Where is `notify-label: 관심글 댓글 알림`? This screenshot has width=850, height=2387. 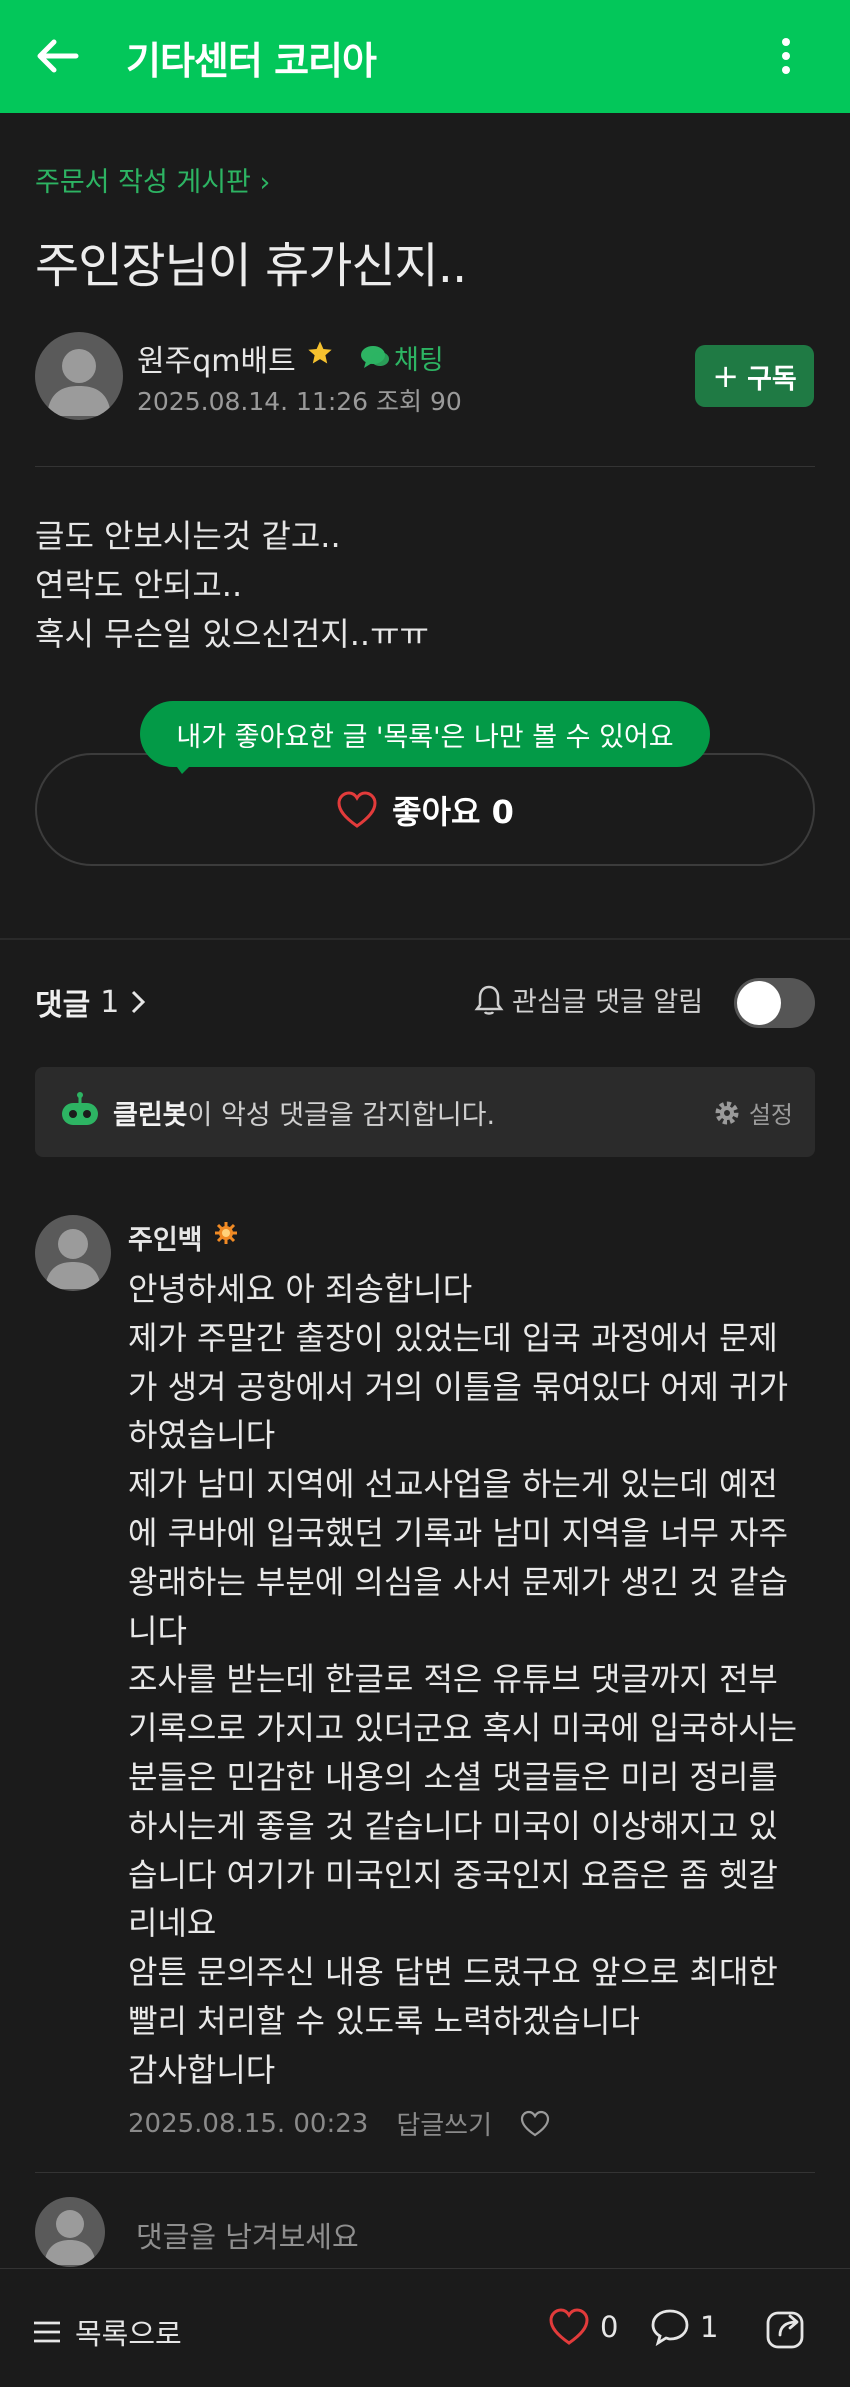 notify-label: 관심글 댓글 알림 is located at coordinates (608, 1002).